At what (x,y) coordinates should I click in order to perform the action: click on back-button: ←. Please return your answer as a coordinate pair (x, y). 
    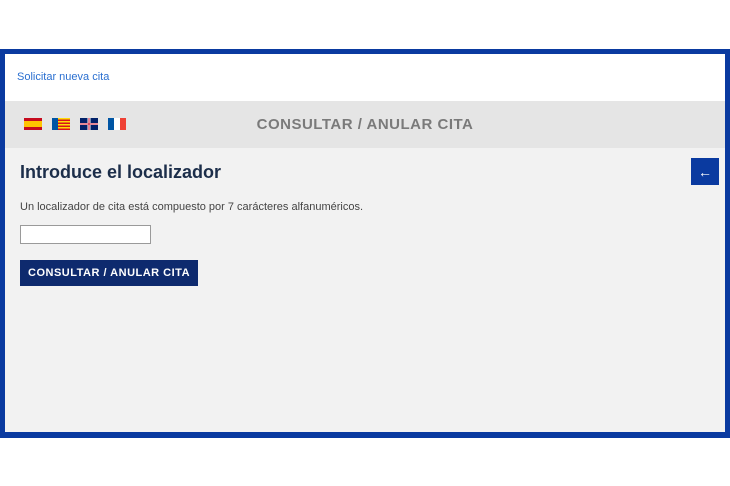
    Looking at the image, I should click on (705, 171).